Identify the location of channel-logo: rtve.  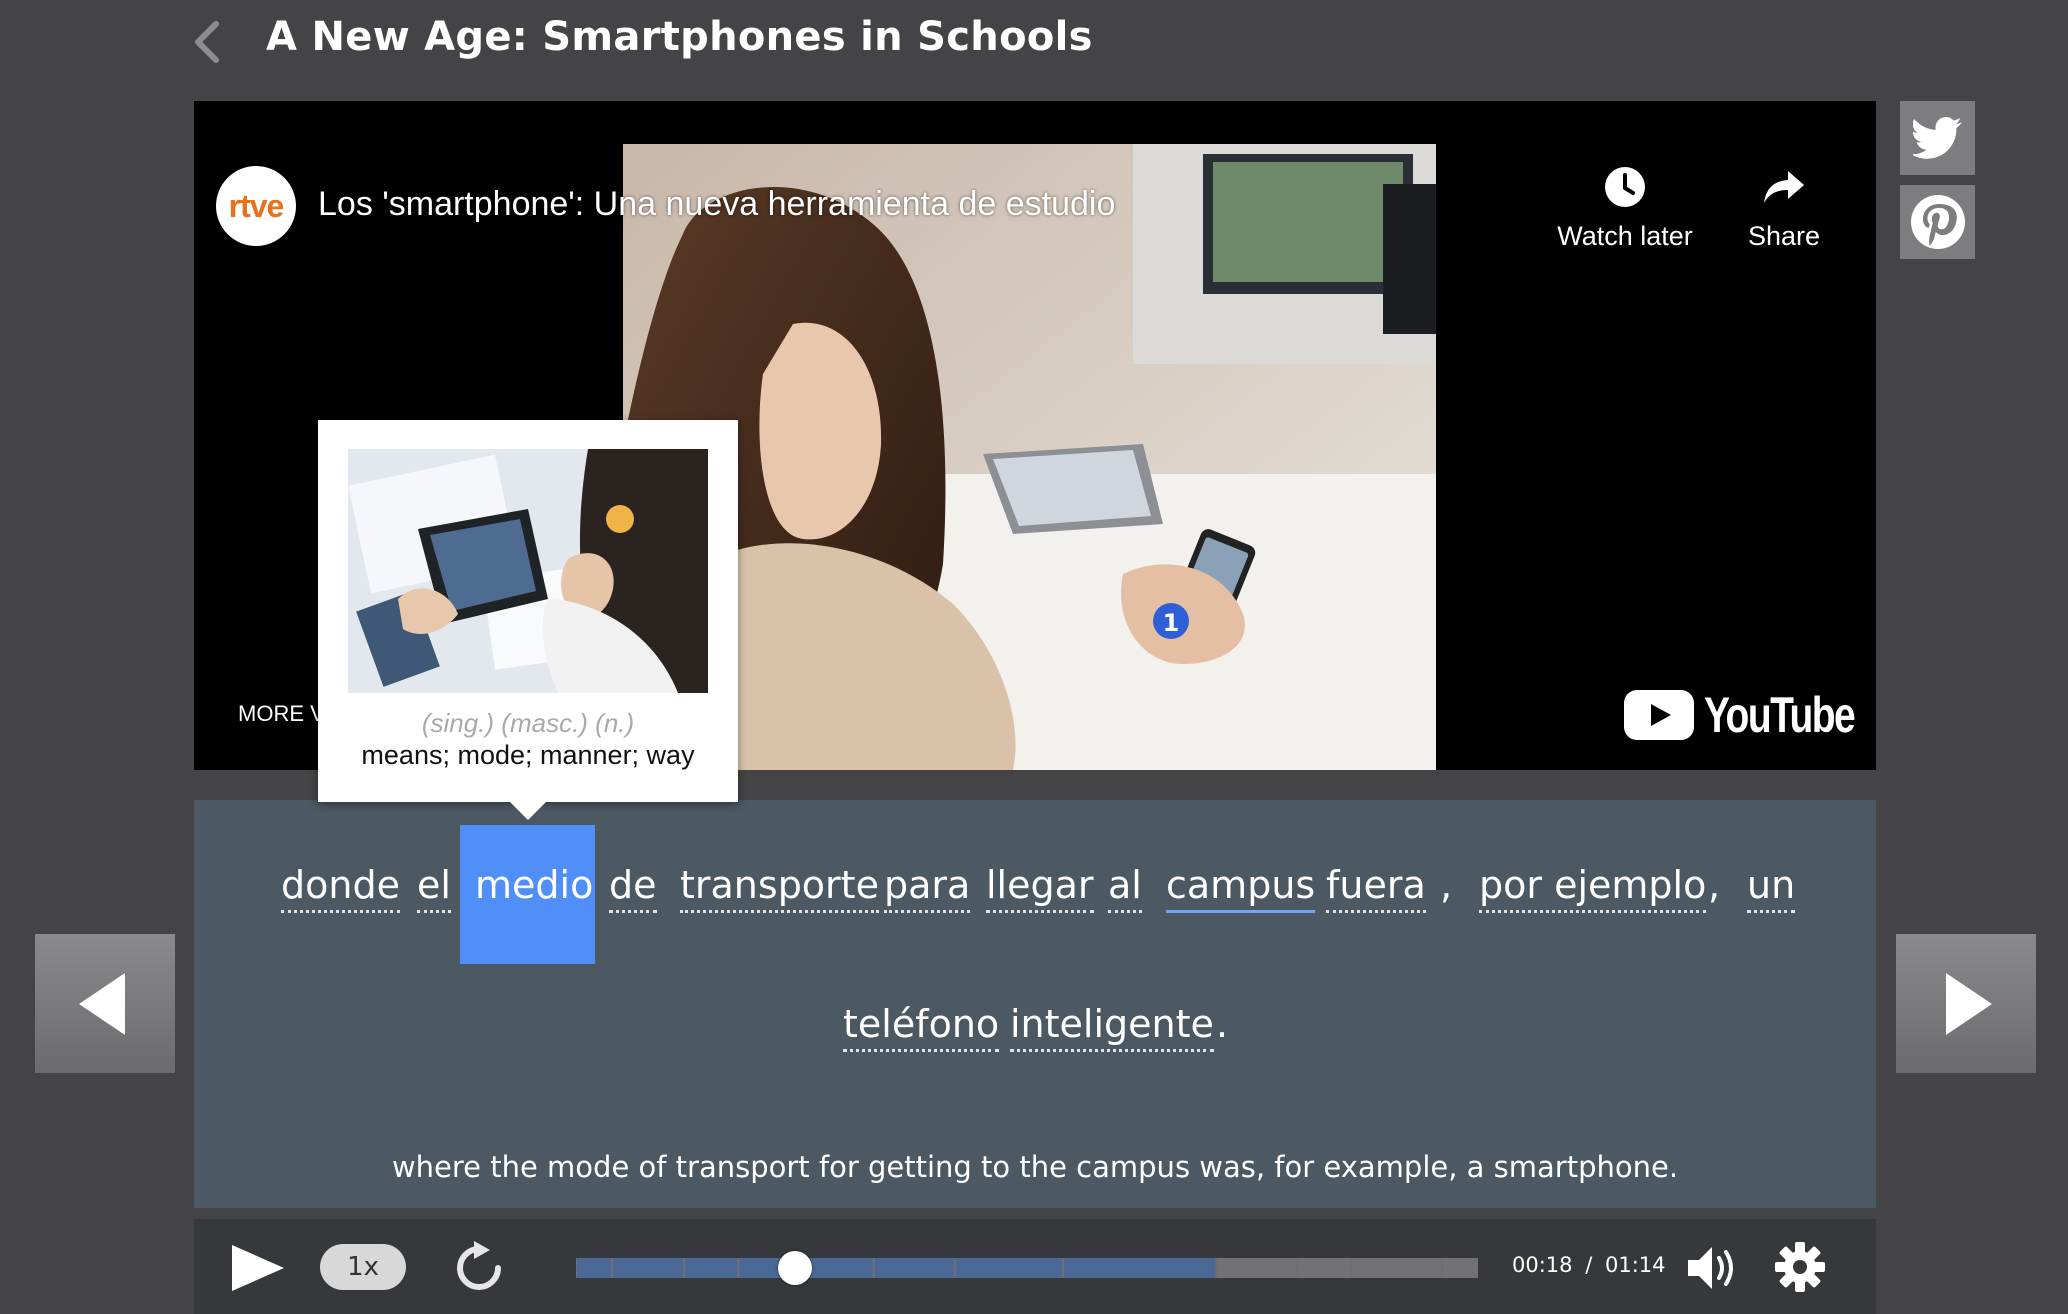
(256, 206).